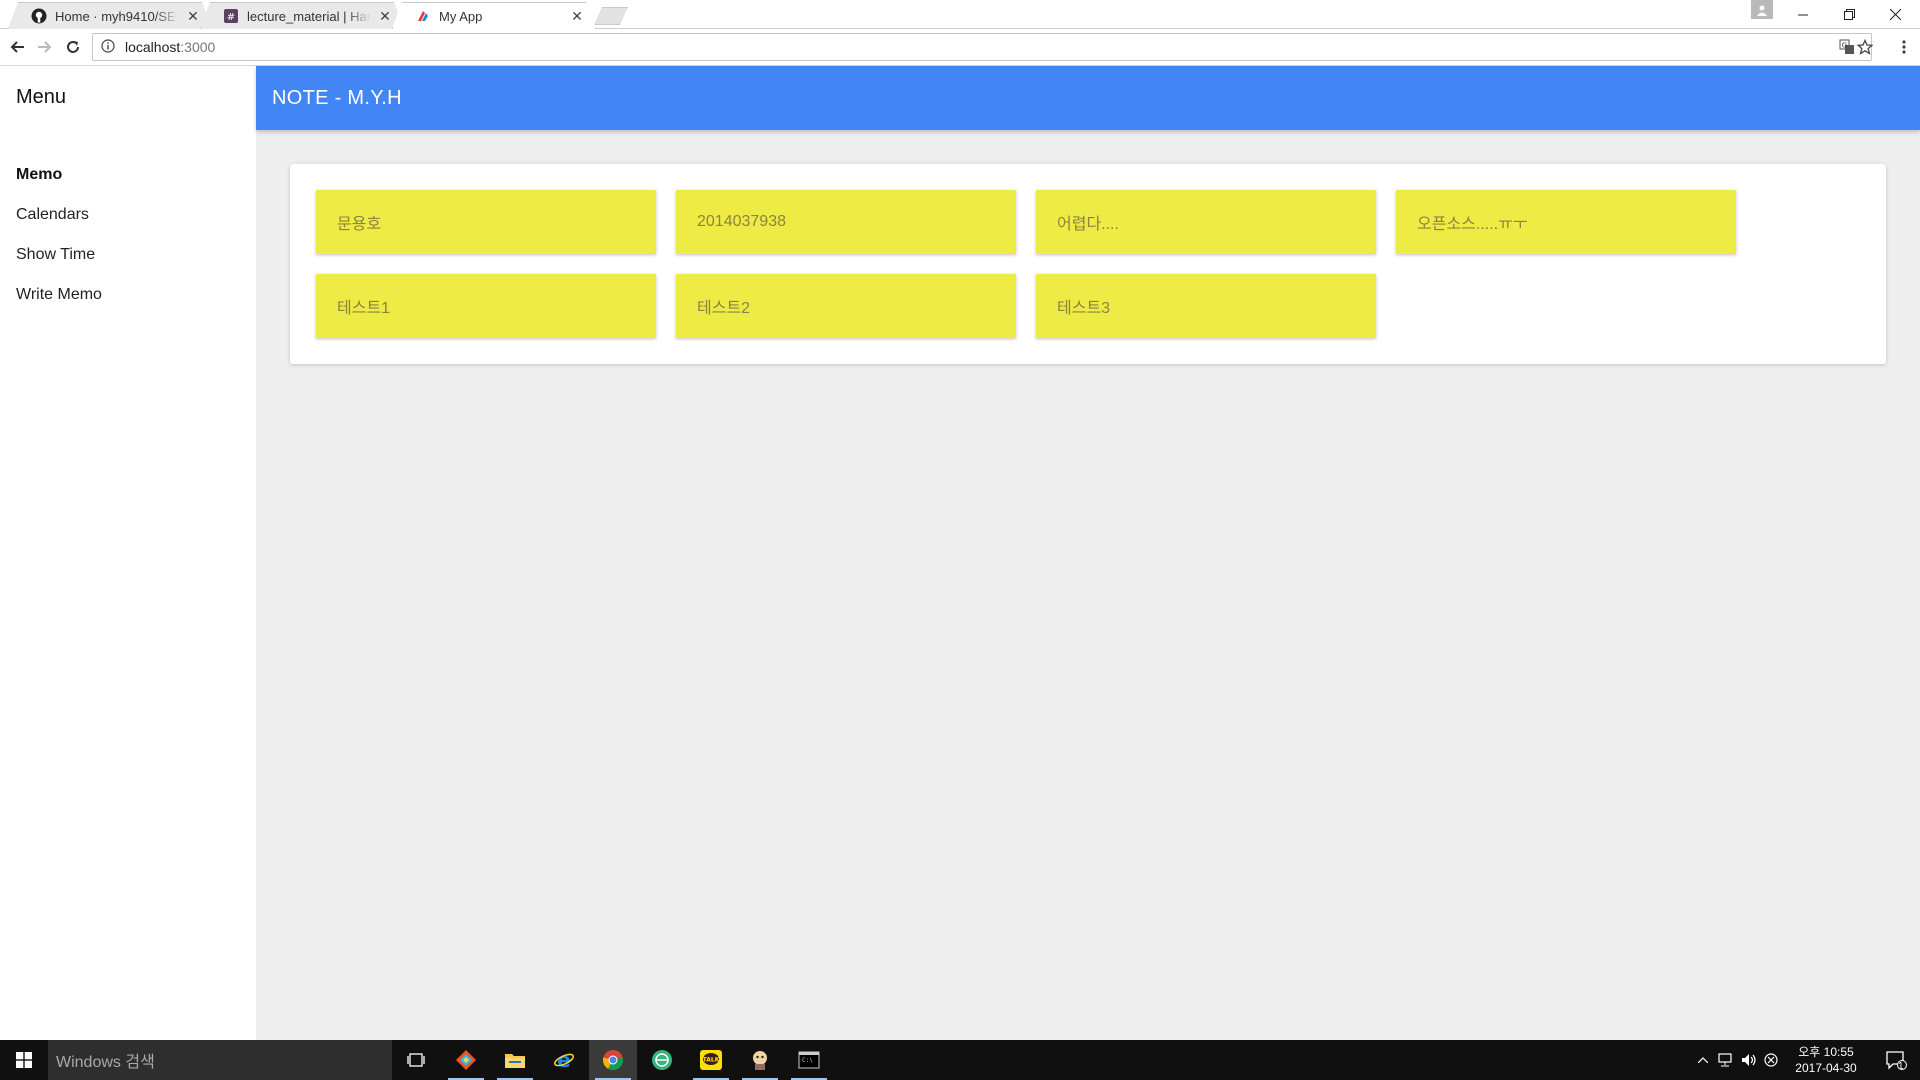 The width and height of the screenshot is (1920, 1080). Describe the element at coordinates (41, 97) in the screenshot. I see `sidebar-title: Menu` at that location.